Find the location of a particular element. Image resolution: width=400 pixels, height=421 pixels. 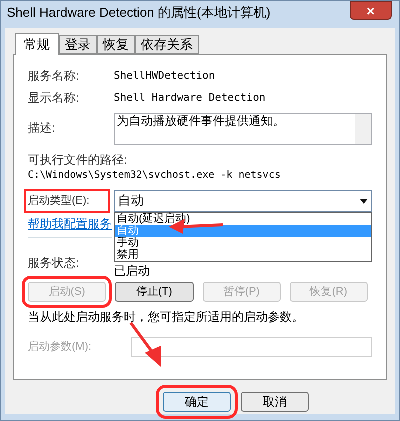

field-value: ShellHWDetection is located at coordinates (165, 76).